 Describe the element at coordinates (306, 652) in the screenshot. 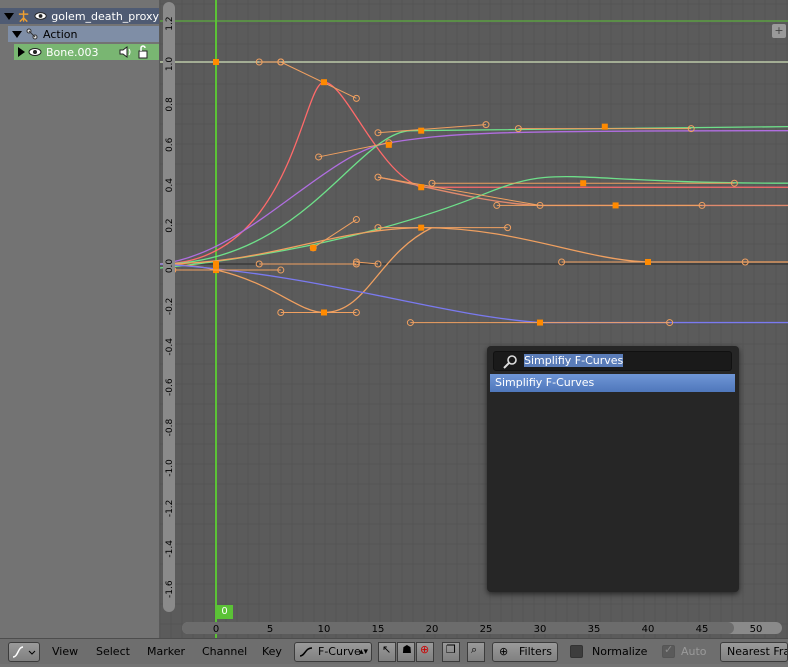

I see `fcurve-icon` at that location.